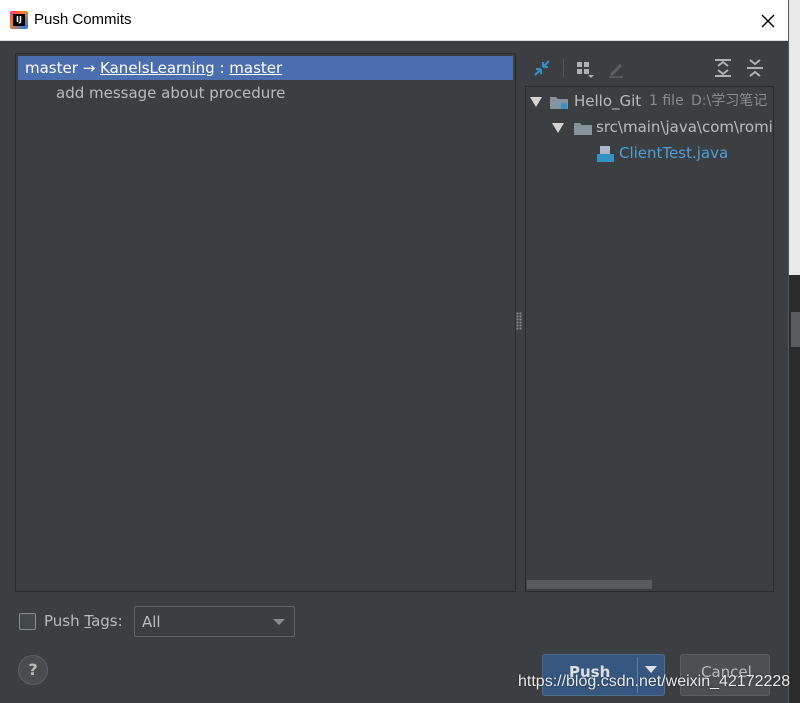 The width and height of the screenshot is (800, 703). What do you see at coordinates (584, 68) in the screenshot?
I see `group-by-icon` at bounding box center [584, 68].